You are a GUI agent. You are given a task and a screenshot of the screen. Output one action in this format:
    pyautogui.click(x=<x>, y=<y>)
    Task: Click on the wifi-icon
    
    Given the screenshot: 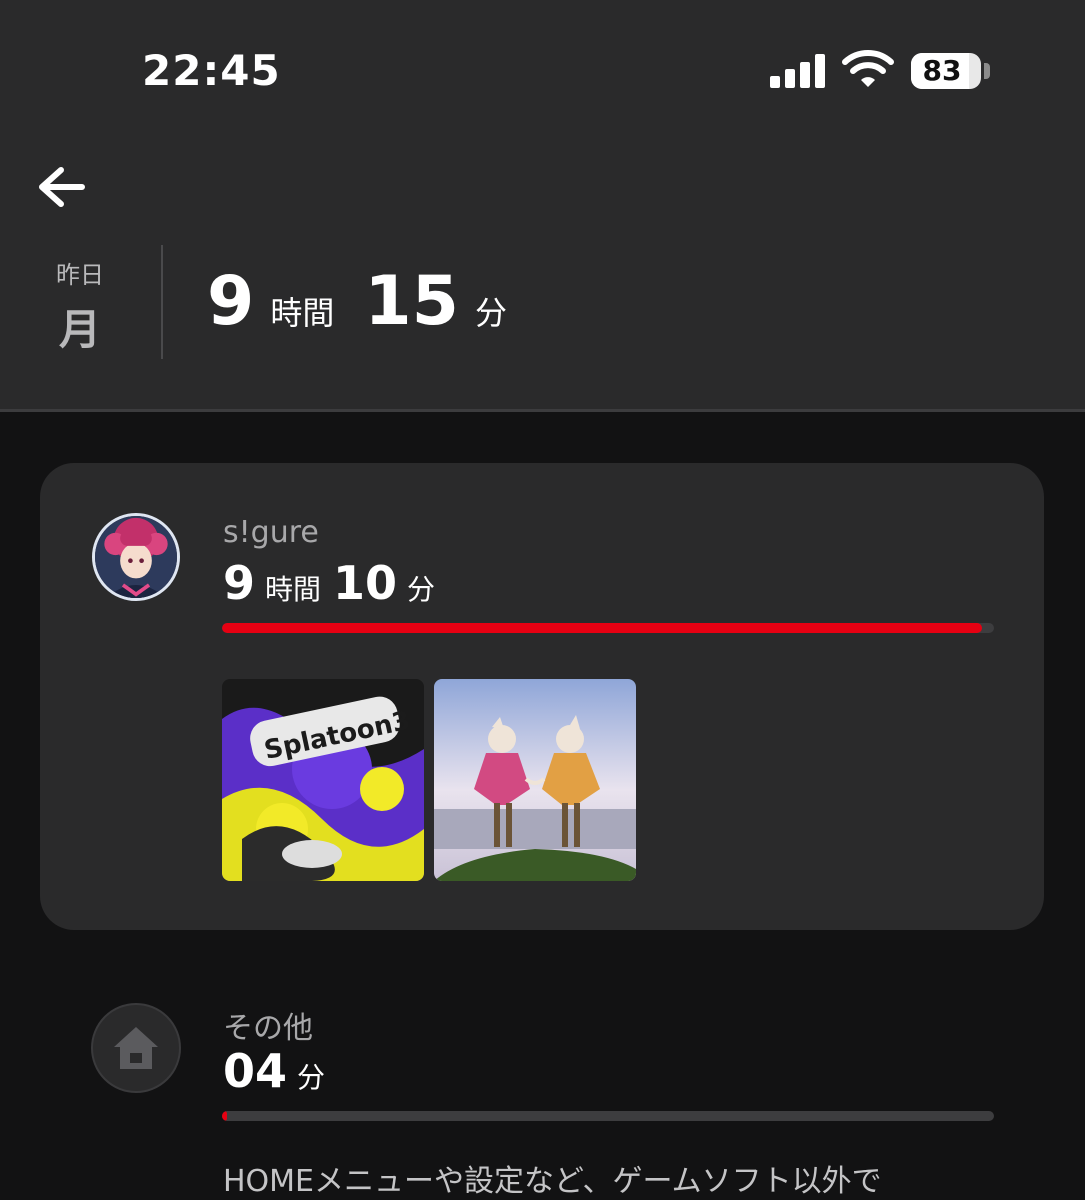 What is the action you would take?
    pyautogui.click(x=868, y=68)
    